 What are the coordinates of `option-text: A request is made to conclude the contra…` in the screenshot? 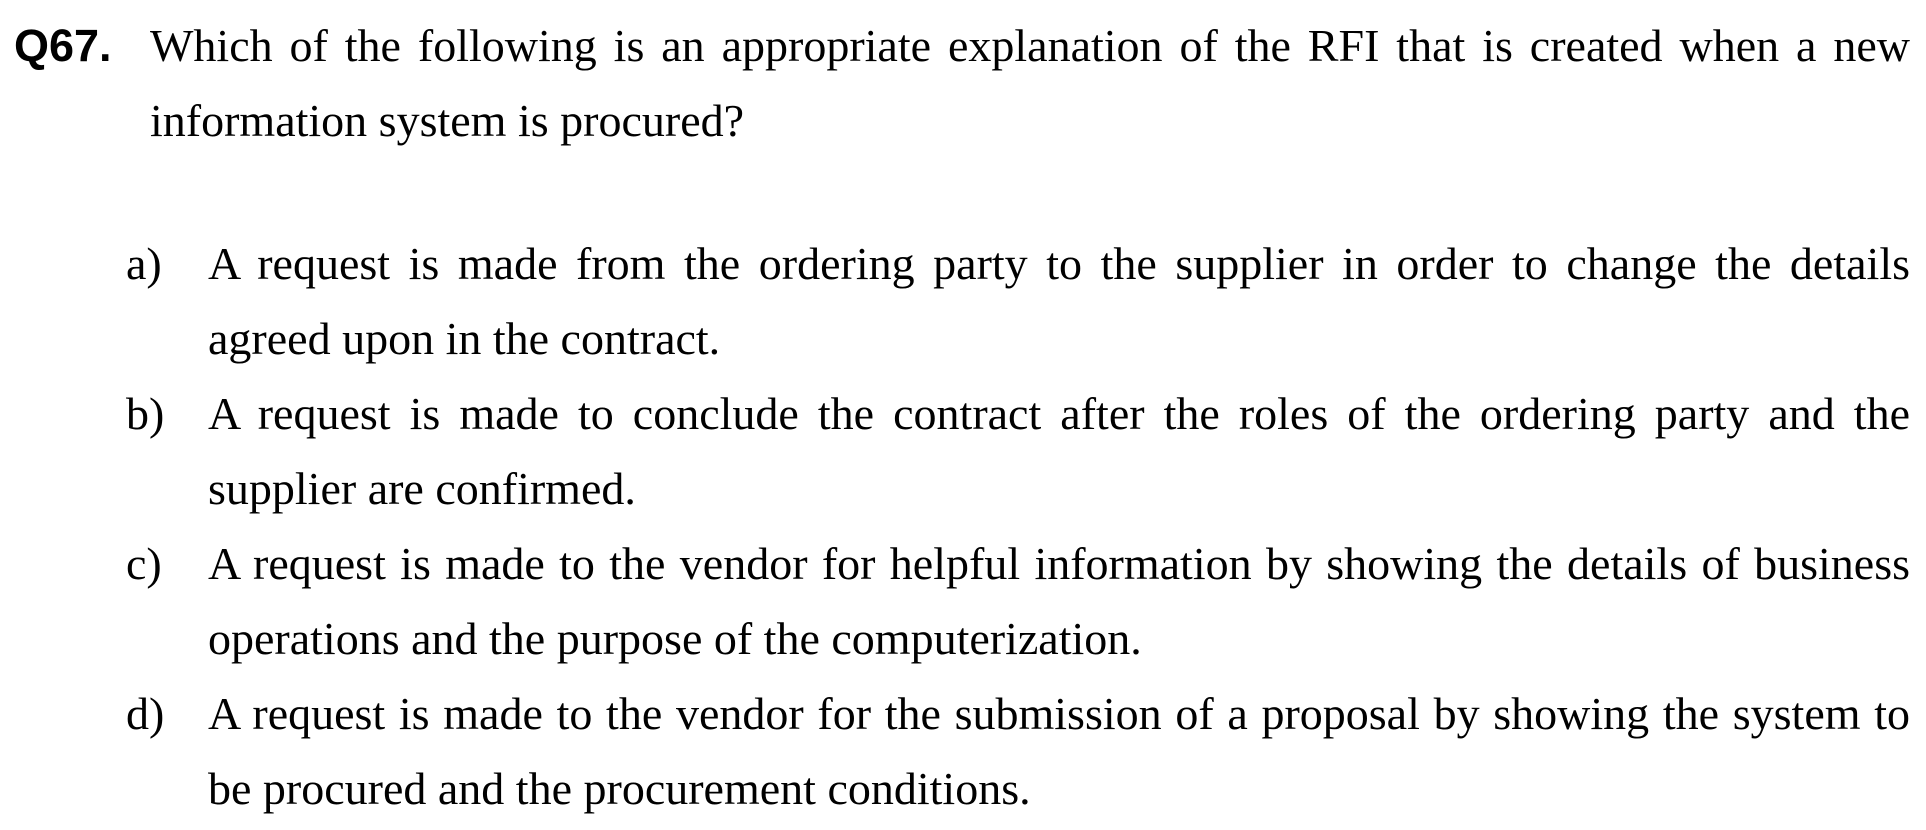 It's located at (1059, 451).